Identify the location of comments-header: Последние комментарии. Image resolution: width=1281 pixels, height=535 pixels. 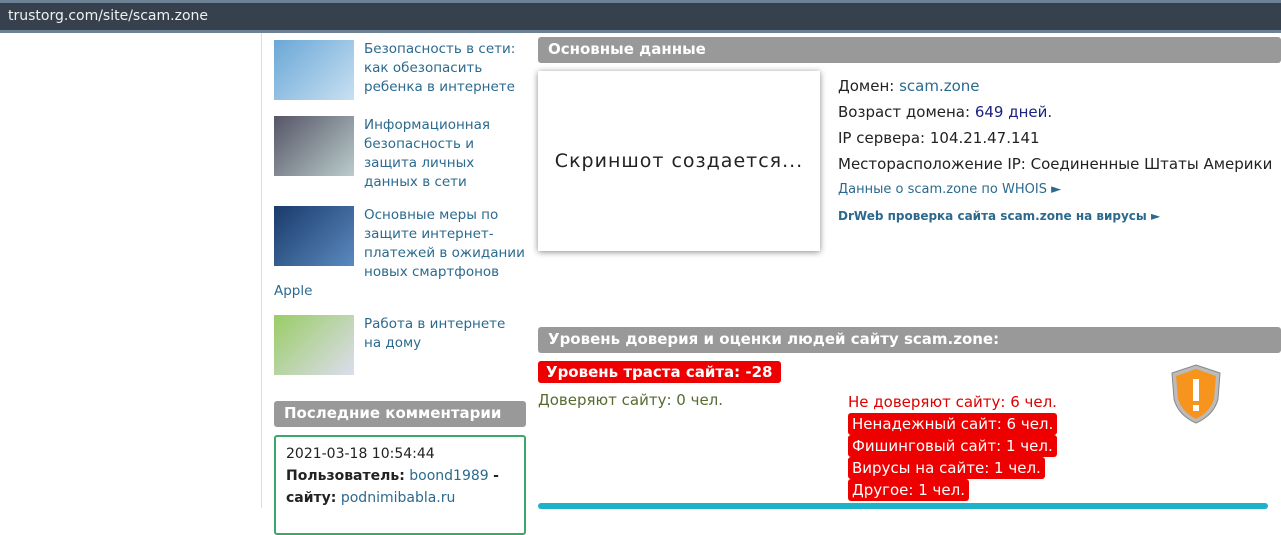
(400, 414).